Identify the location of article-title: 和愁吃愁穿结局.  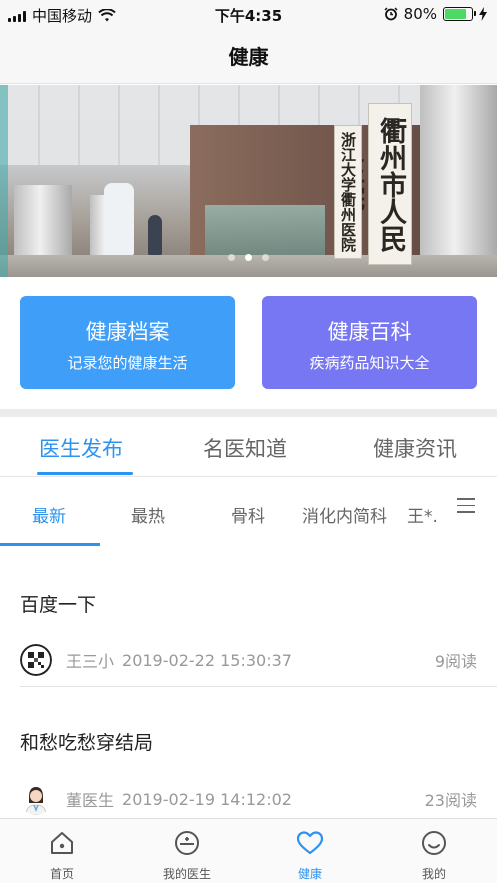
(87, 743).